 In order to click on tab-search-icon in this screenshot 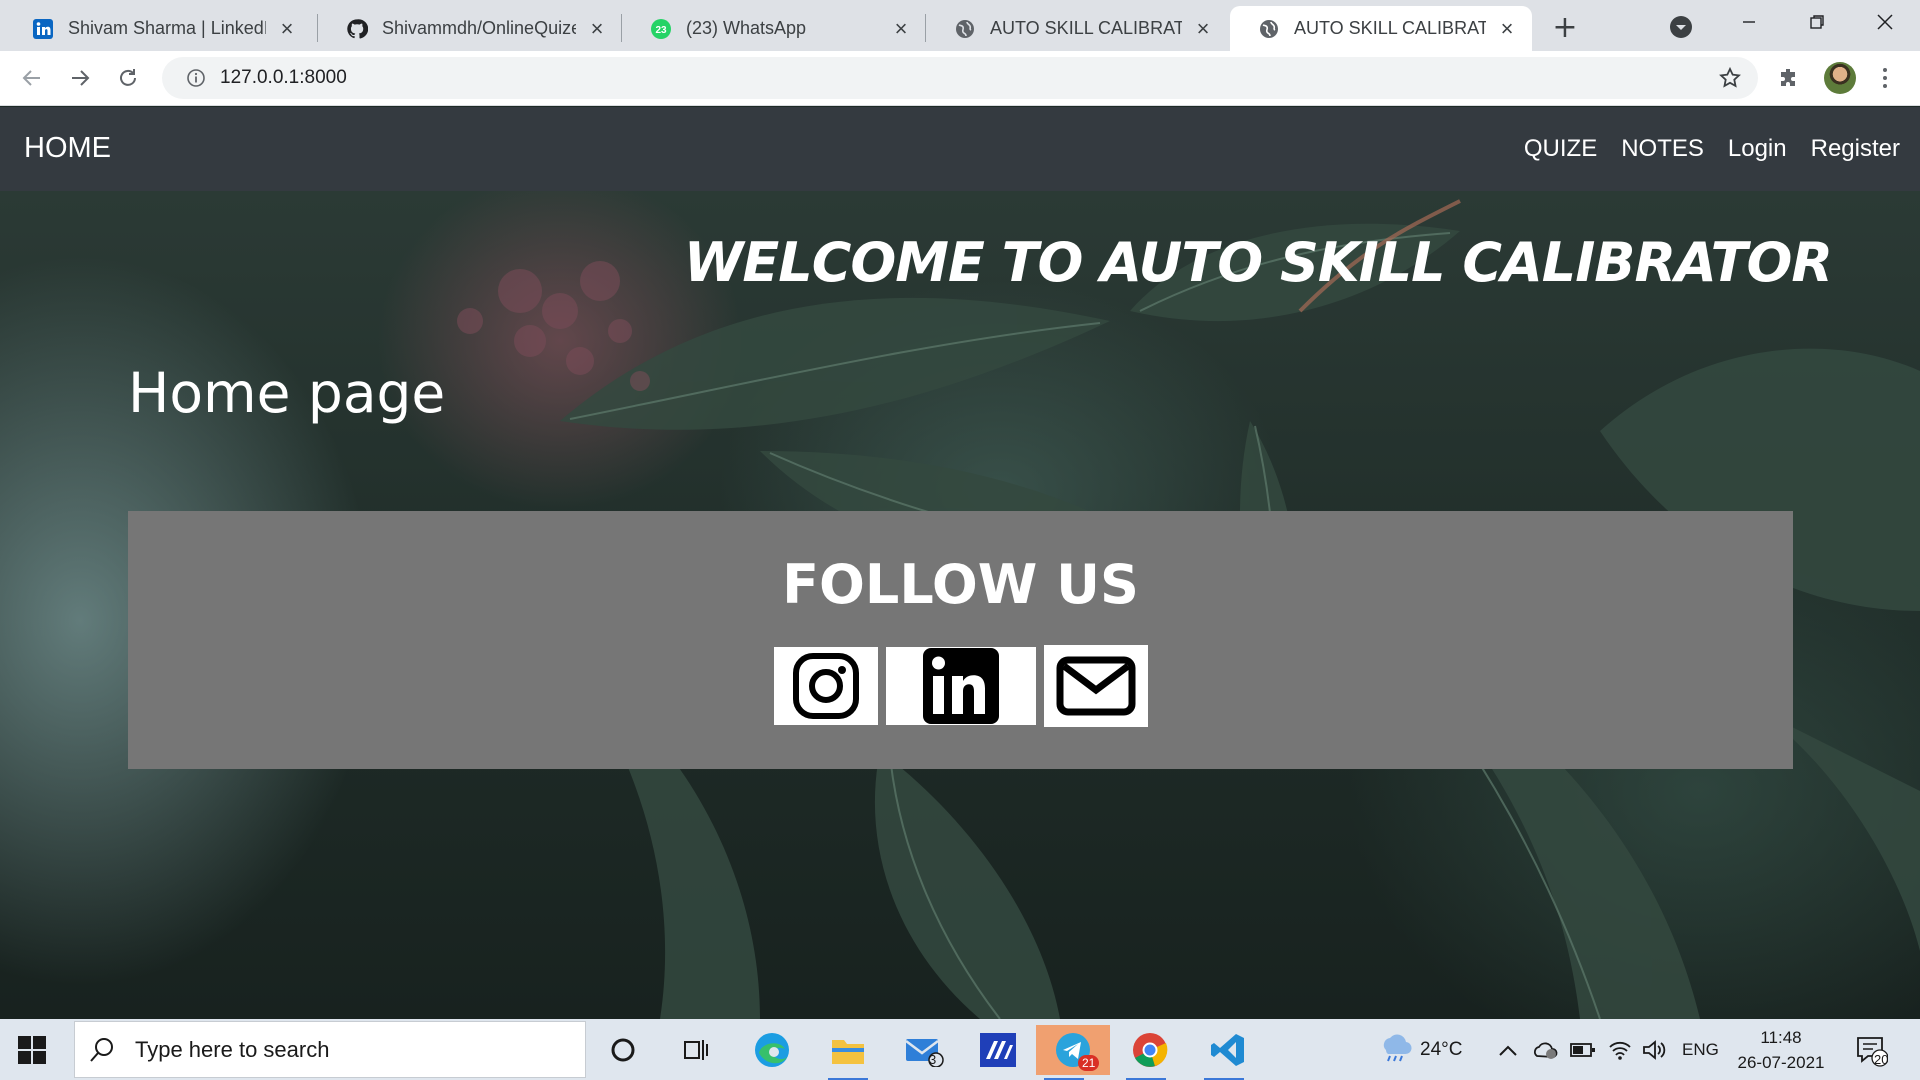, I will do `click(1681, 27)`.